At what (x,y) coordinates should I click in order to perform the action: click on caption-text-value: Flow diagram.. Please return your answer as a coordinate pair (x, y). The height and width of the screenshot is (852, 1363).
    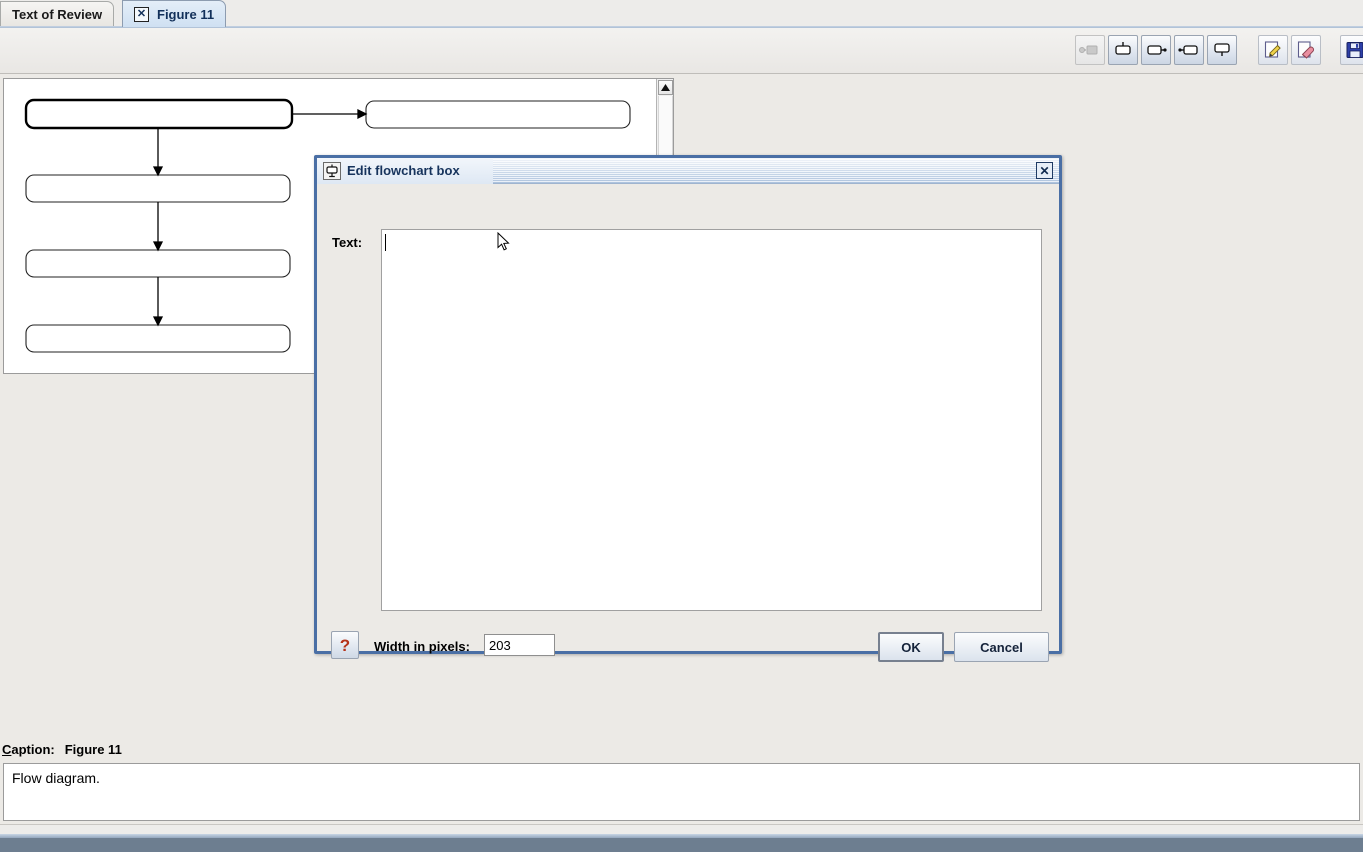
    Looking at the image, I should click on (56, 778).